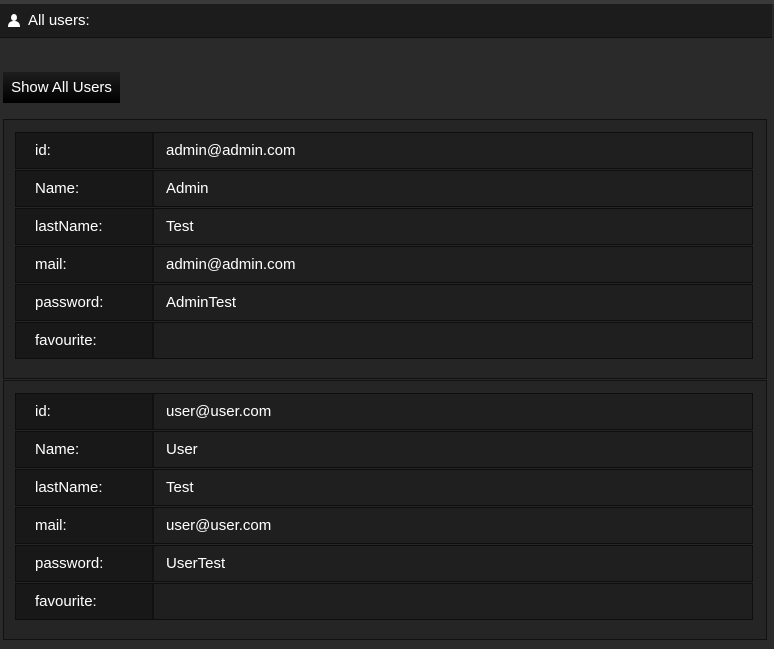 The height and width of the screenshot is (649, 774). I want to click on table-row: password: UserTest, so click(384, 563).